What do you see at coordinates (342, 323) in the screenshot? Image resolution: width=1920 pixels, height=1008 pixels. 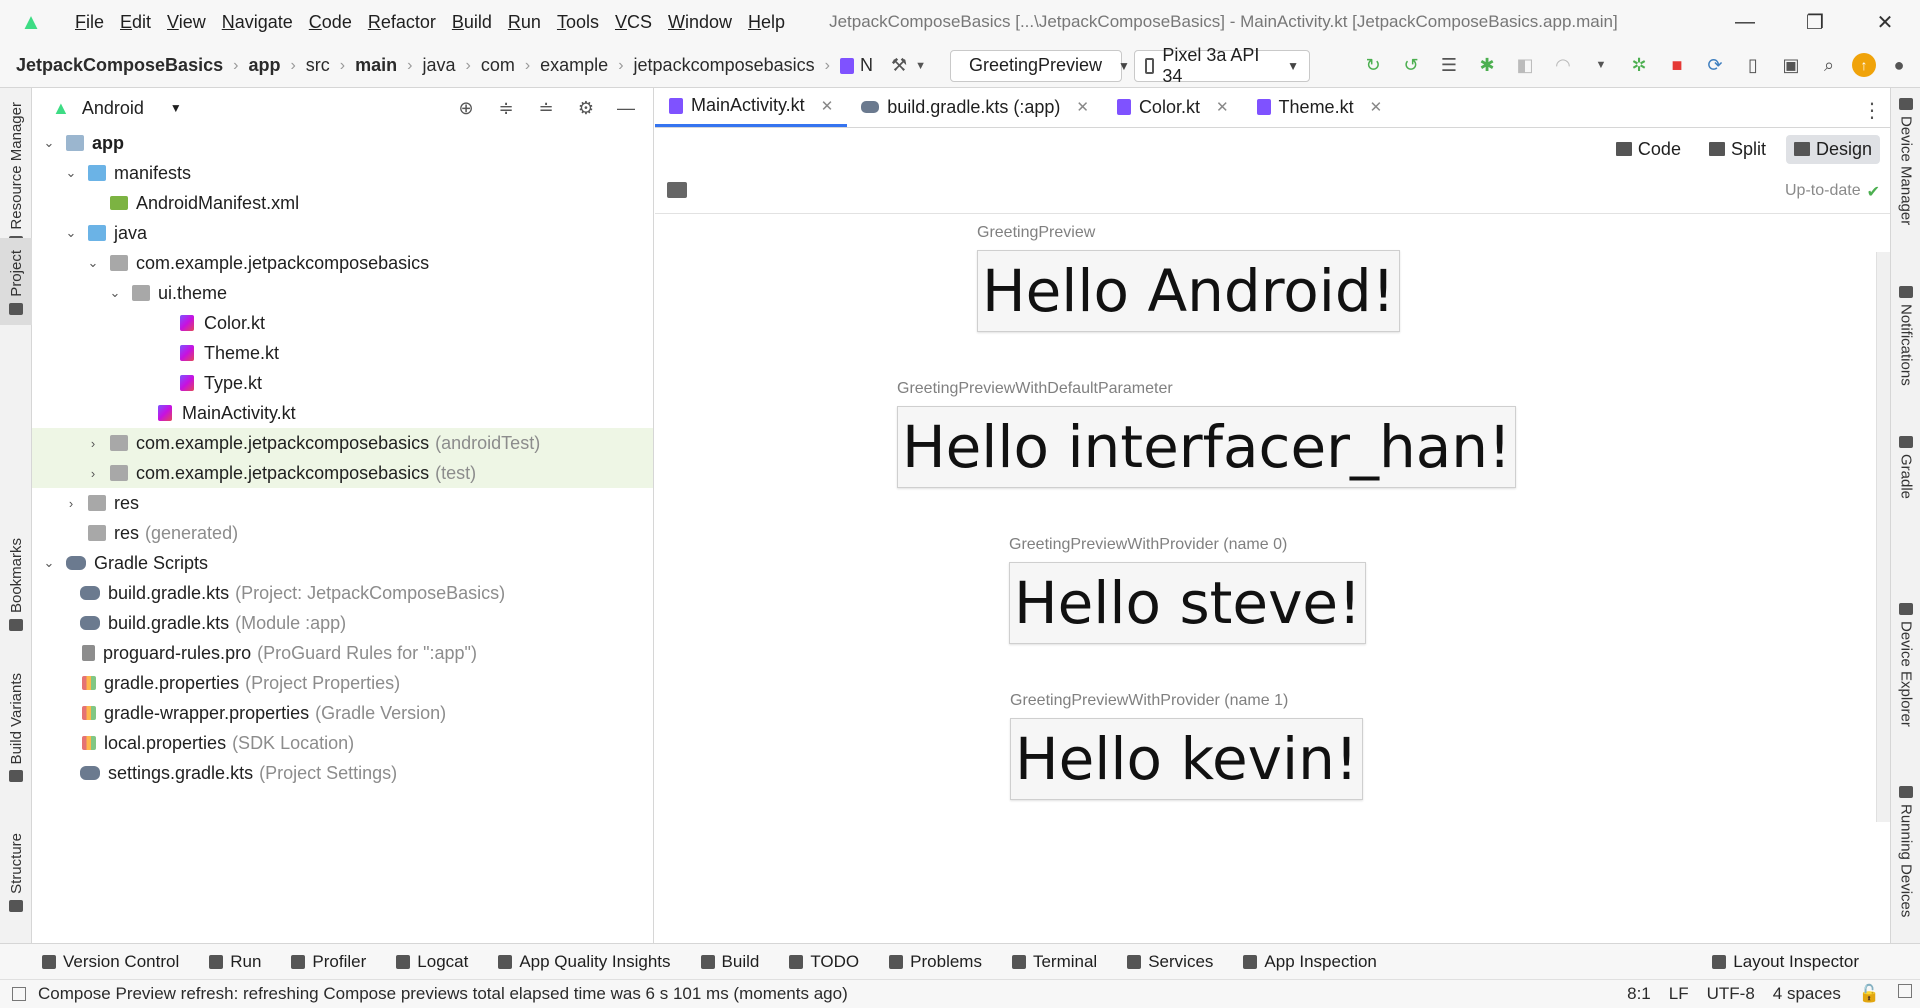 I see `tree-node-color-kt: Color.kt` at bounding box center [342, 323].